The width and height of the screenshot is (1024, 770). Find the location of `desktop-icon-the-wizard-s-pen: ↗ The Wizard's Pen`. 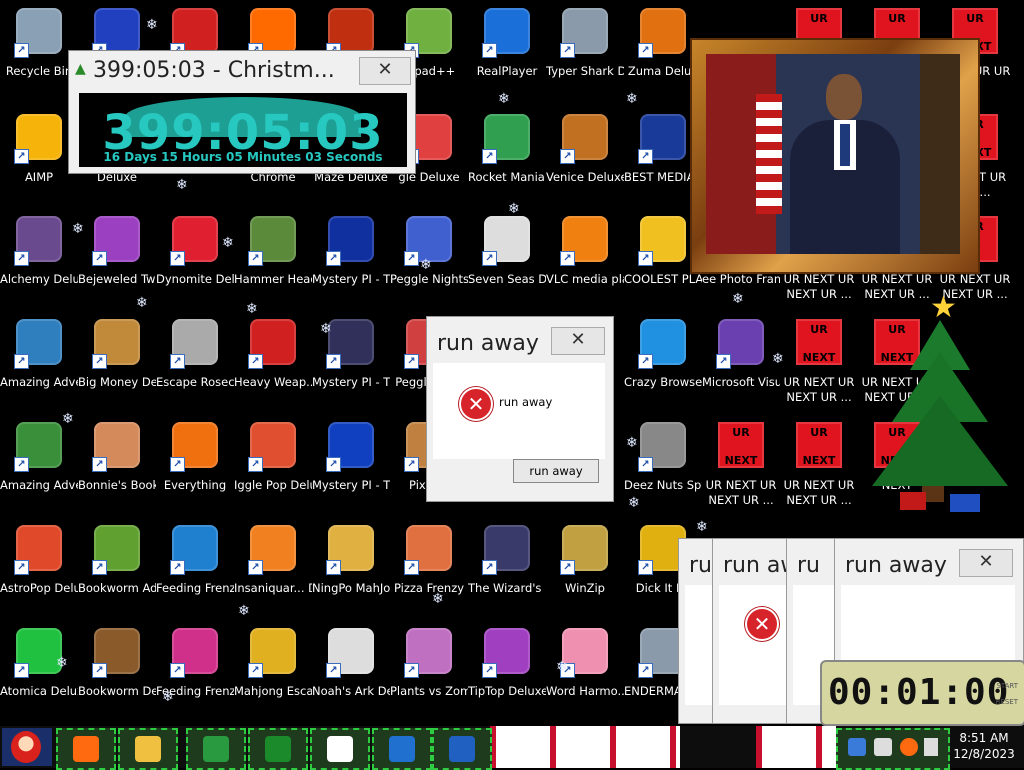

desktop-icon-the-wizard-s-pen: ↗ The Wizard's Pen is located at coordinates (507, 567).